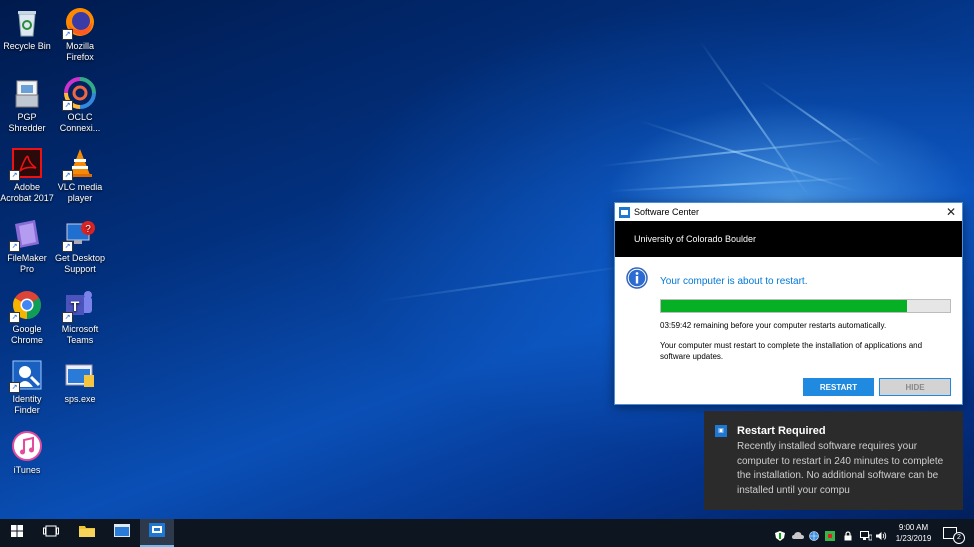 Image resolution: width=974 pixels, height=547 pixels. I want to click on desktop-icon-acrobat: ↗ Adobe Acrobat 2017, so click(27, 175).